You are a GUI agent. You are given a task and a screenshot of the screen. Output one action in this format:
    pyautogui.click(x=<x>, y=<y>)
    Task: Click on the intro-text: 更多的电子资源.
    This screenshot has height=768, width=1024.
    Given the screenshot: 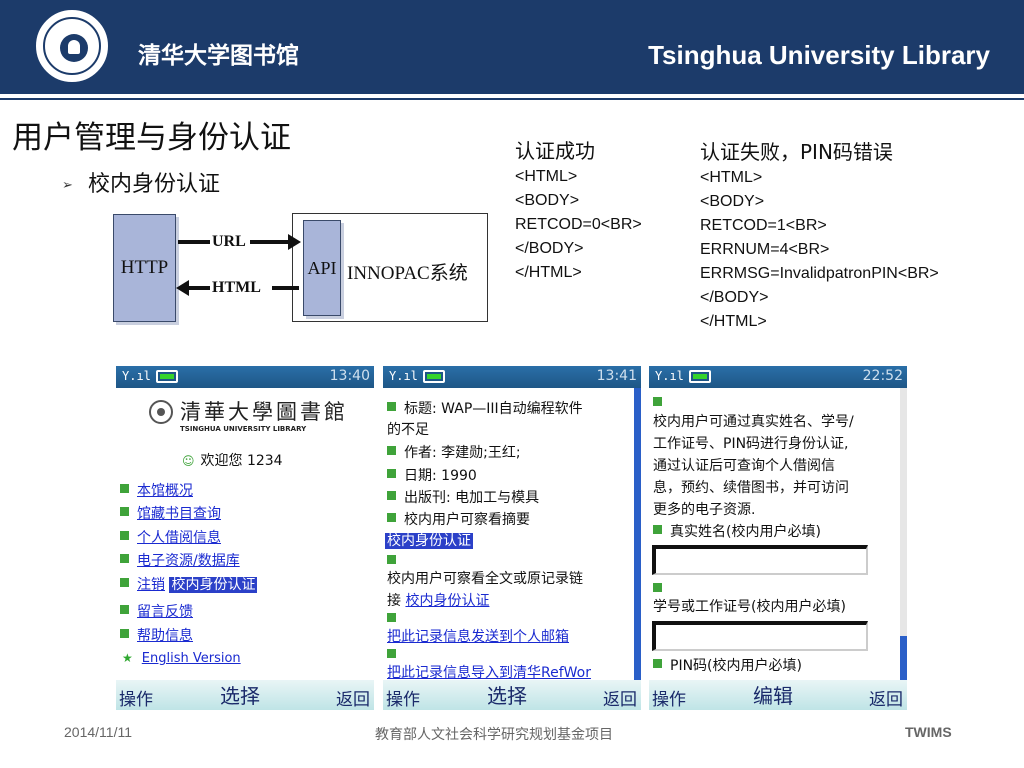 What is the action you would take?
    pyautogui.click(x=704, y=510)
    